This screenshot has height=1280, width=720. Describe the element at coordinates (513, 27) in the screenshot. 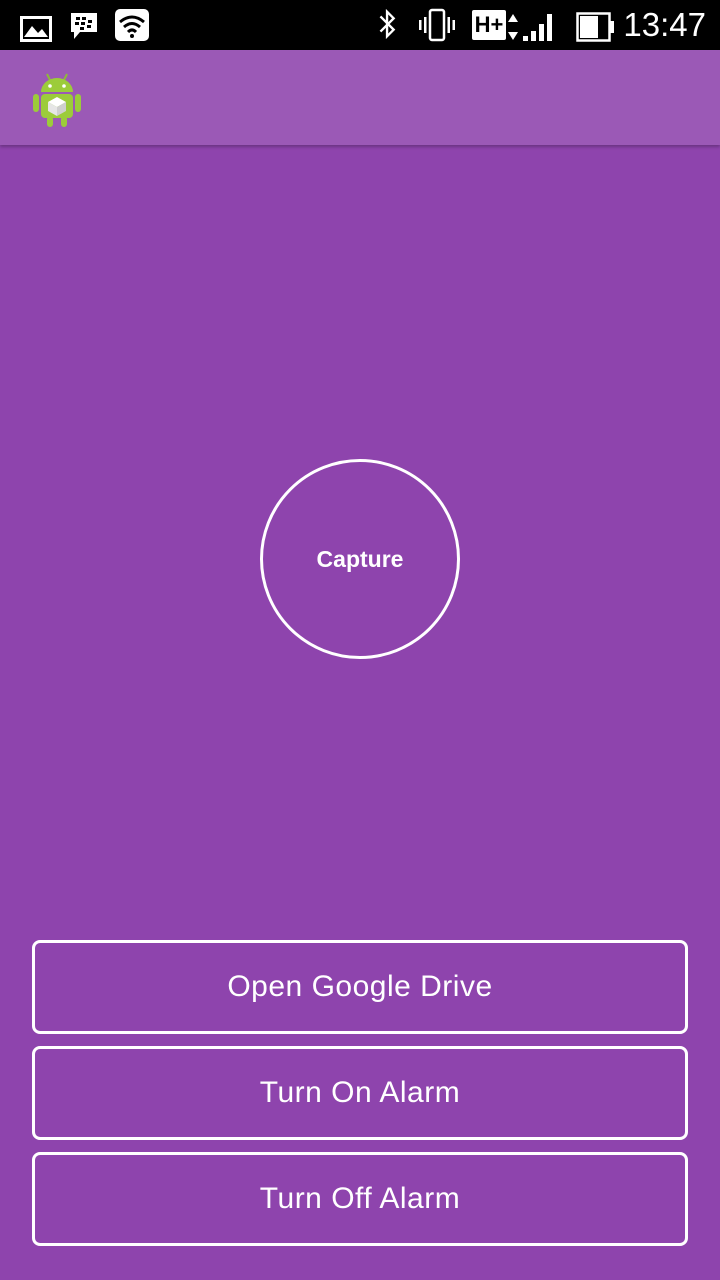

I see `data-activity-icon` at that location.